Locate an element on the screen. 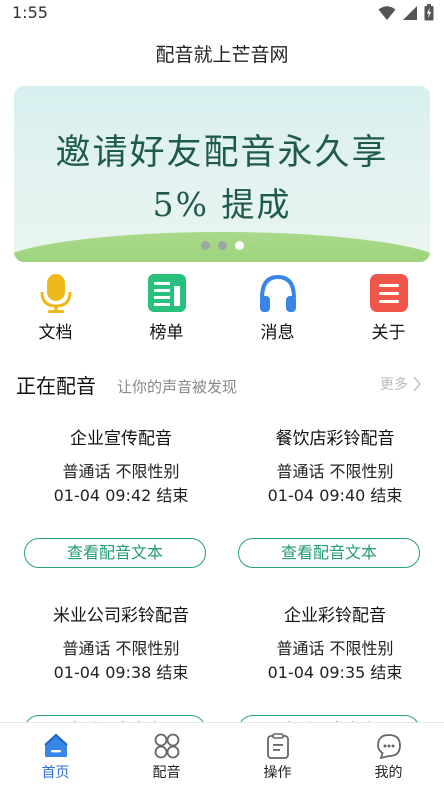  status-icons is located at coordinates (406, 12).